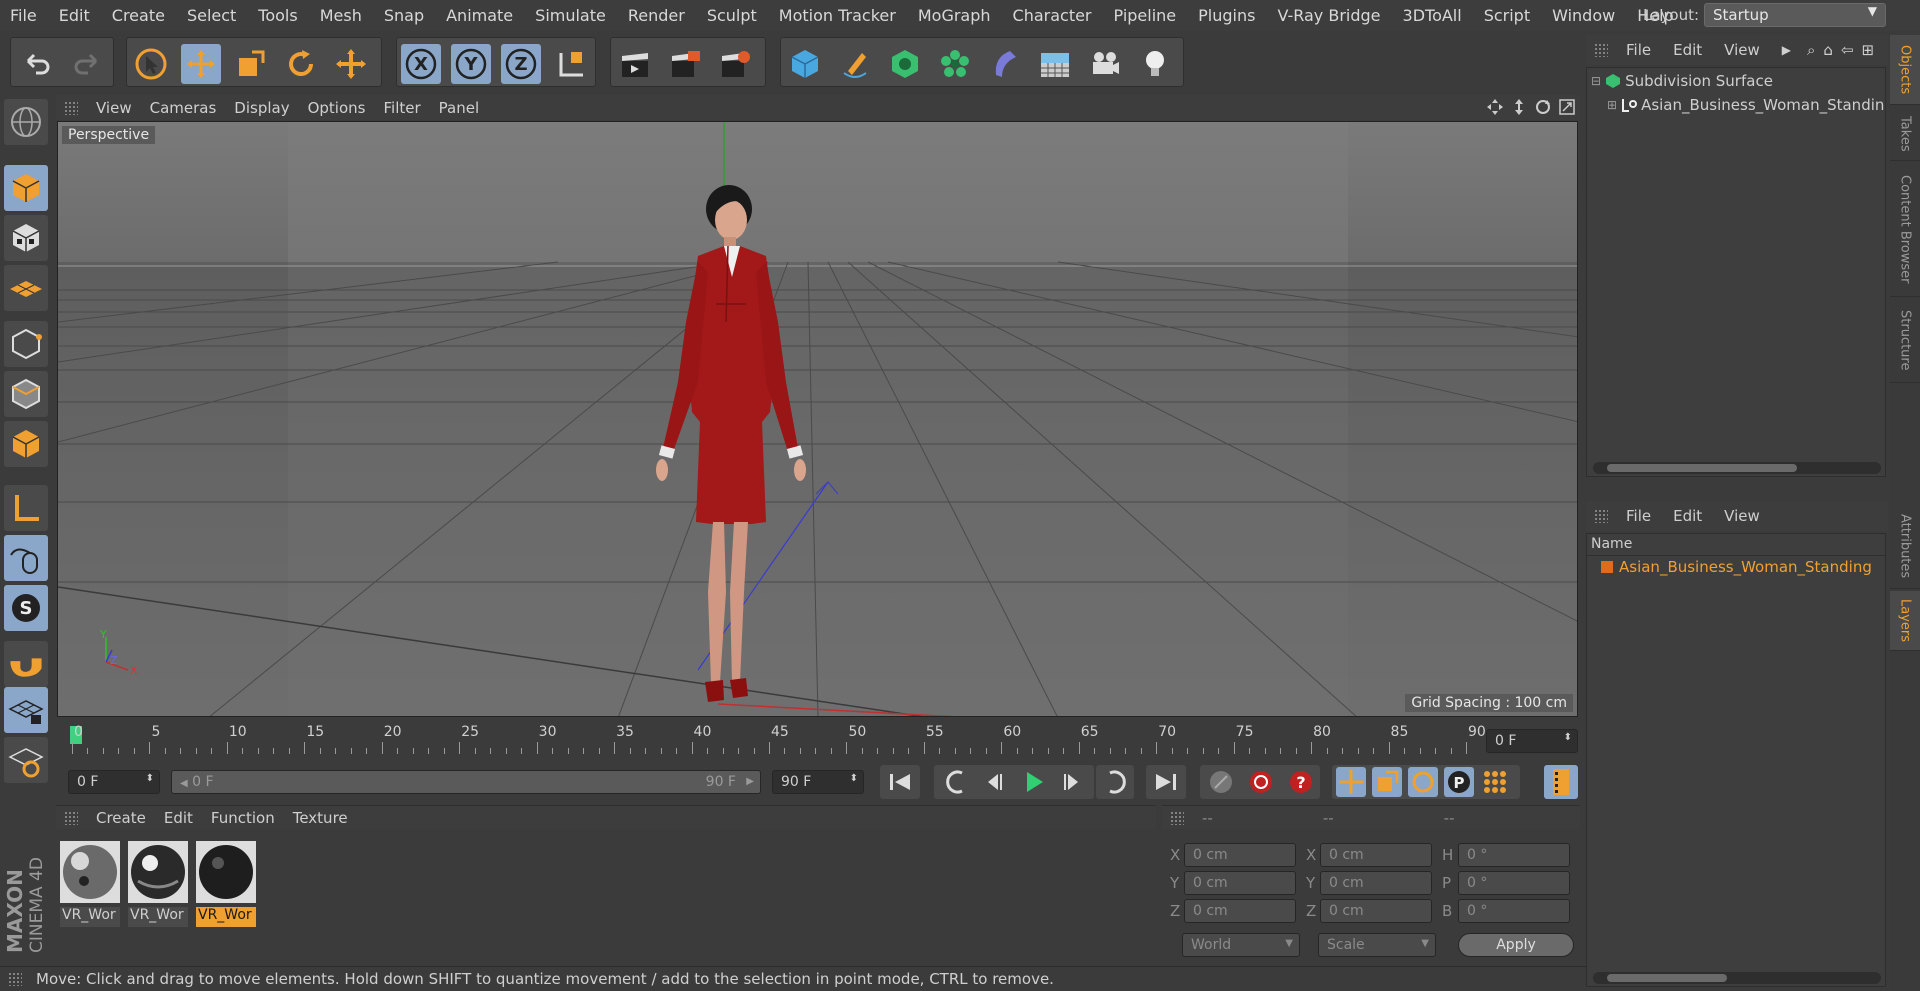 This screenshot has width=1920, height=991. Describe the element at coordinates (26, 608) in the screenshot. I see `solo-mode-button: S` at that location.